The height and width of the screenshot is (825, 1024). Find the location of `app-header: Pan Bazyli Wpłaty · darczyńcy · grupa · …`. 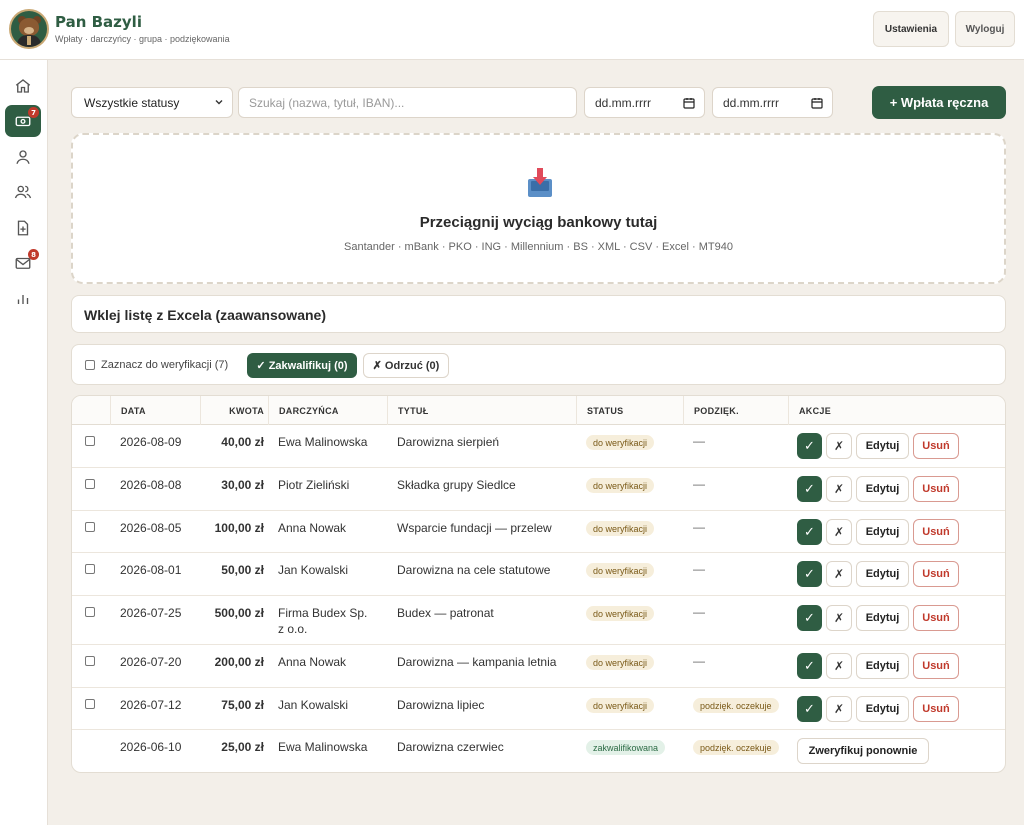

app-header: Pan Bazyli Wpłaty · darczyńcy · grupa · … is located at coordinates (512, 30).